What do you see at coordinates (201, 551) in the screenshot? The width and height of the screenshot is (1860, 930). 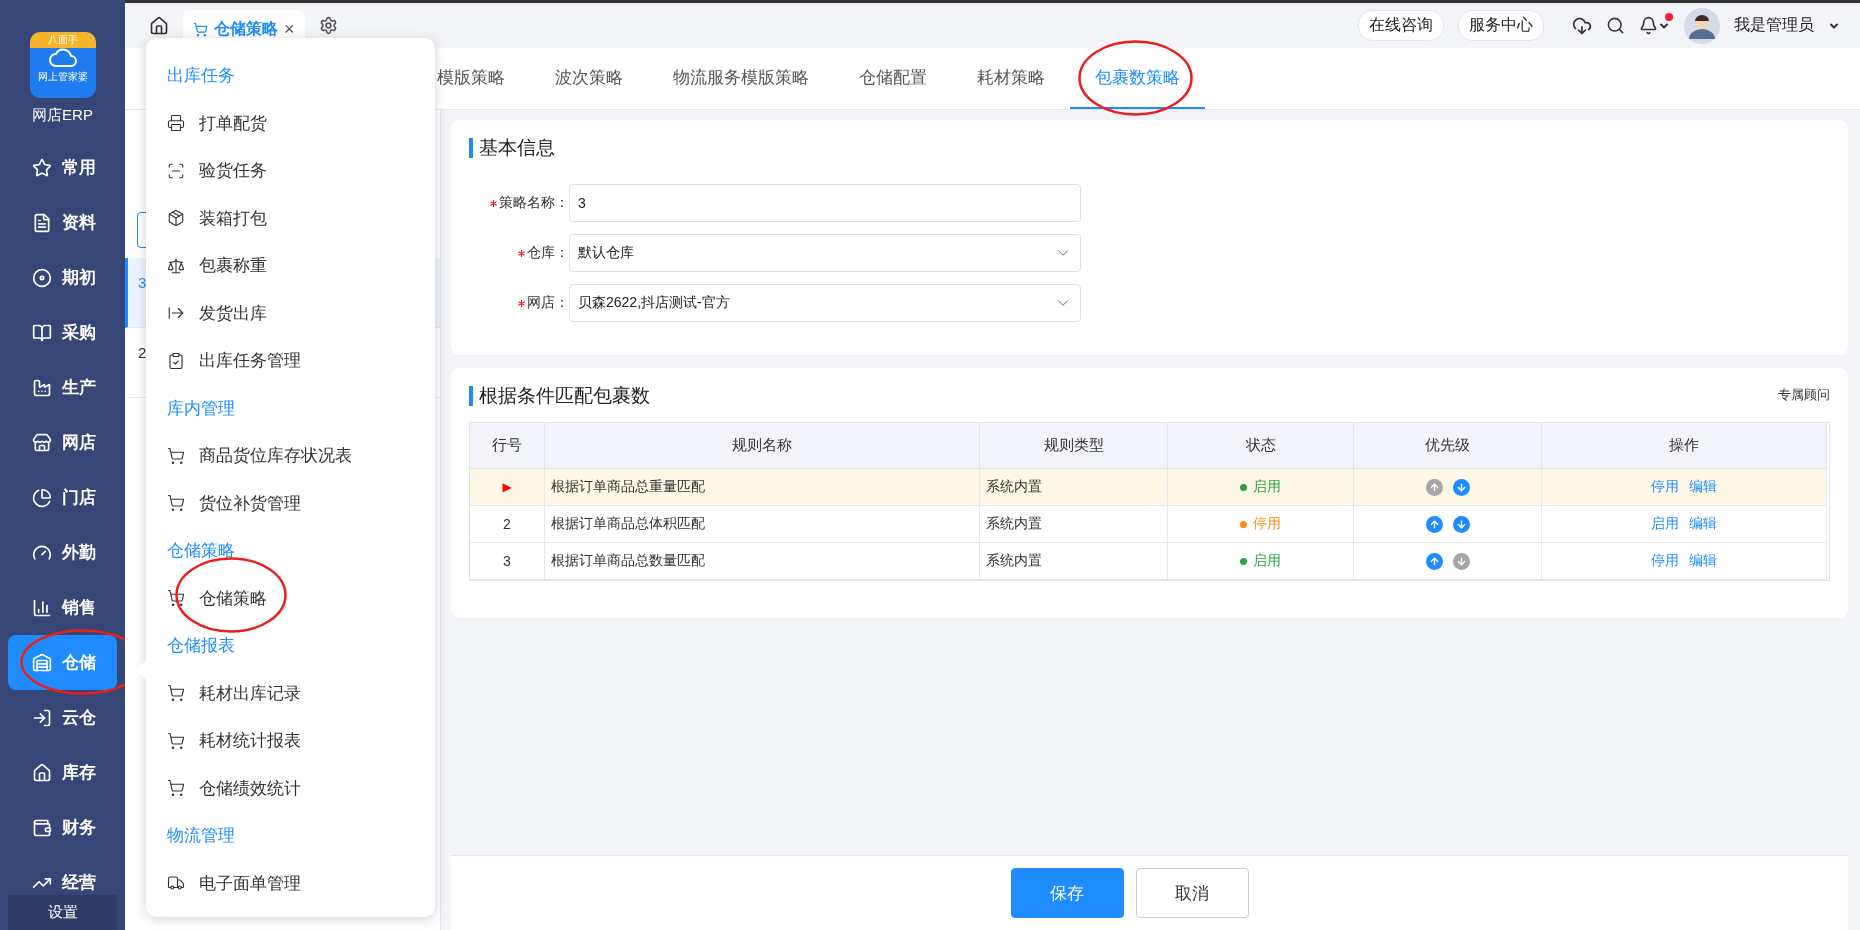 I see `menu-section-title: 仓储策略` at bounding box center [201, 551].